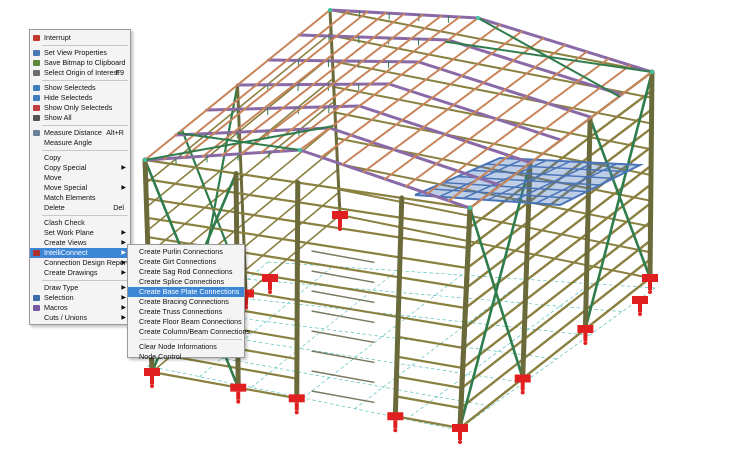 The image size is (740, 450). Describe the element at coordinates (80, 308) in the screenshot. I see `menu-item-macros: Macros ▶` at that location.